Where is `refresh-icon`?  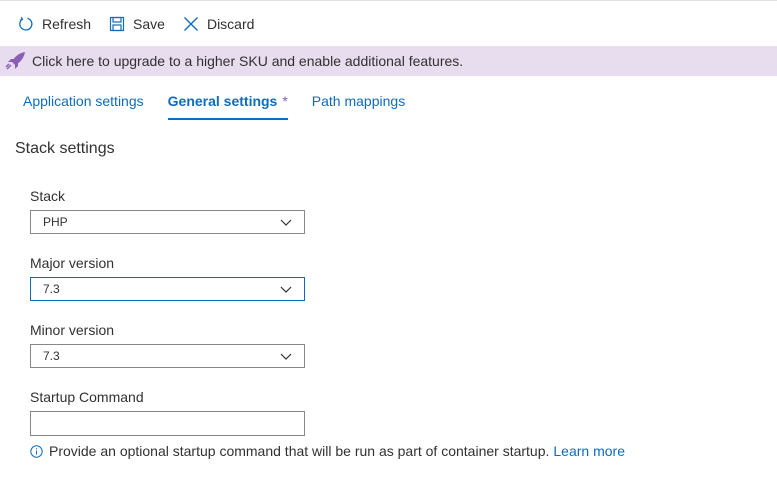 refresh-icon is located at coordinates (26, 23).